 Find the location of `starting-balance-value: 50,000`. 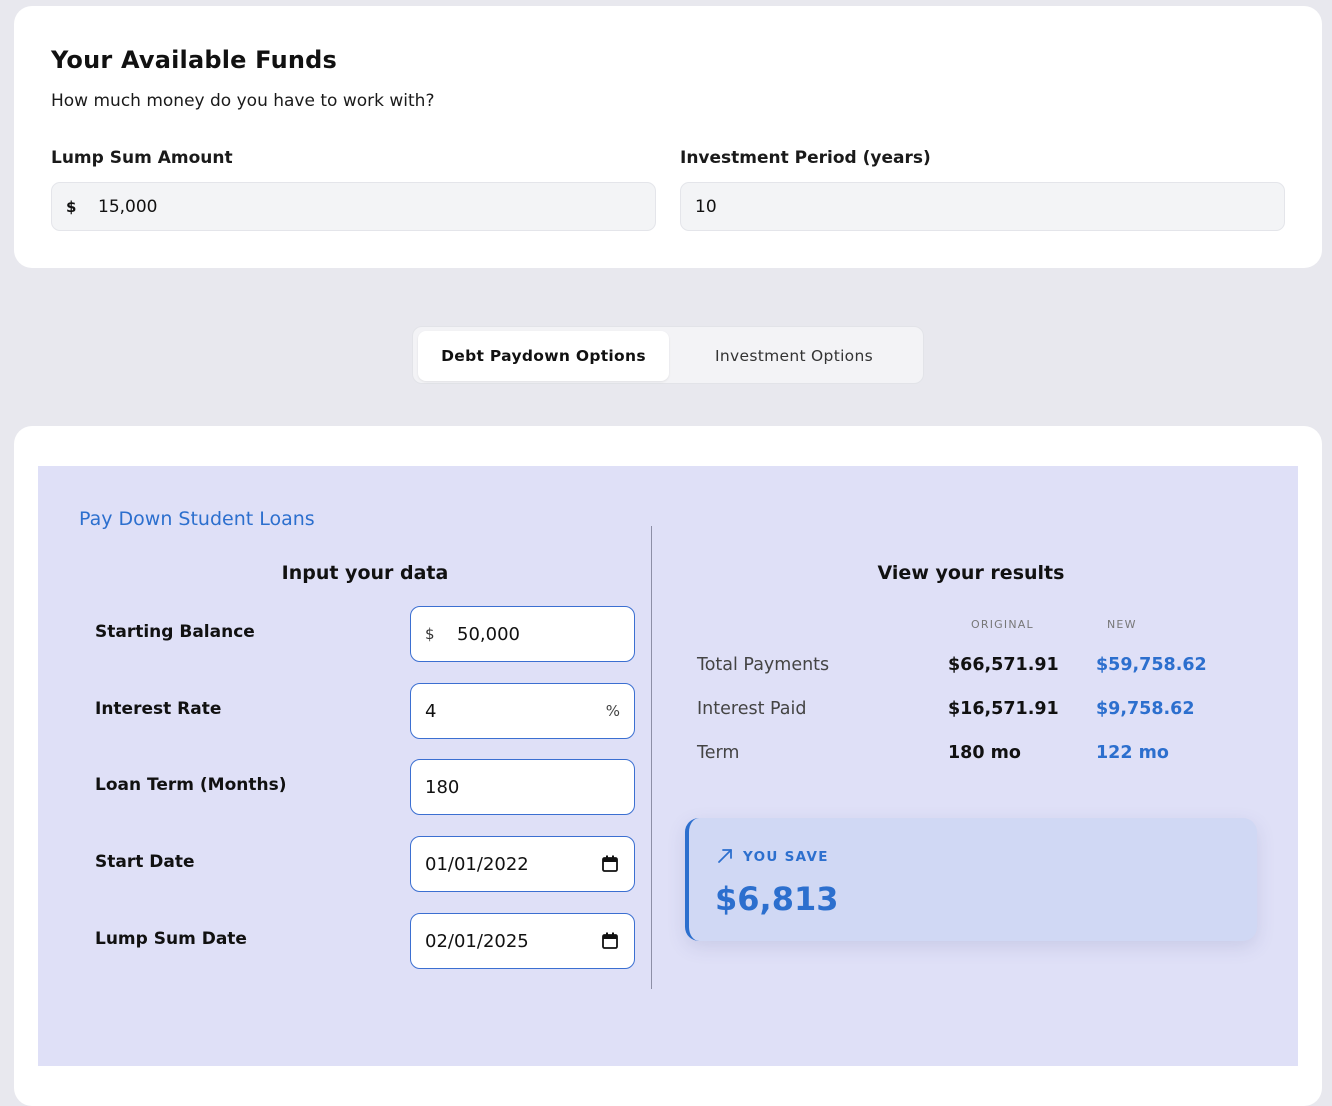

starting-balance-value: 50,000 is located at coordinates (488, 634).